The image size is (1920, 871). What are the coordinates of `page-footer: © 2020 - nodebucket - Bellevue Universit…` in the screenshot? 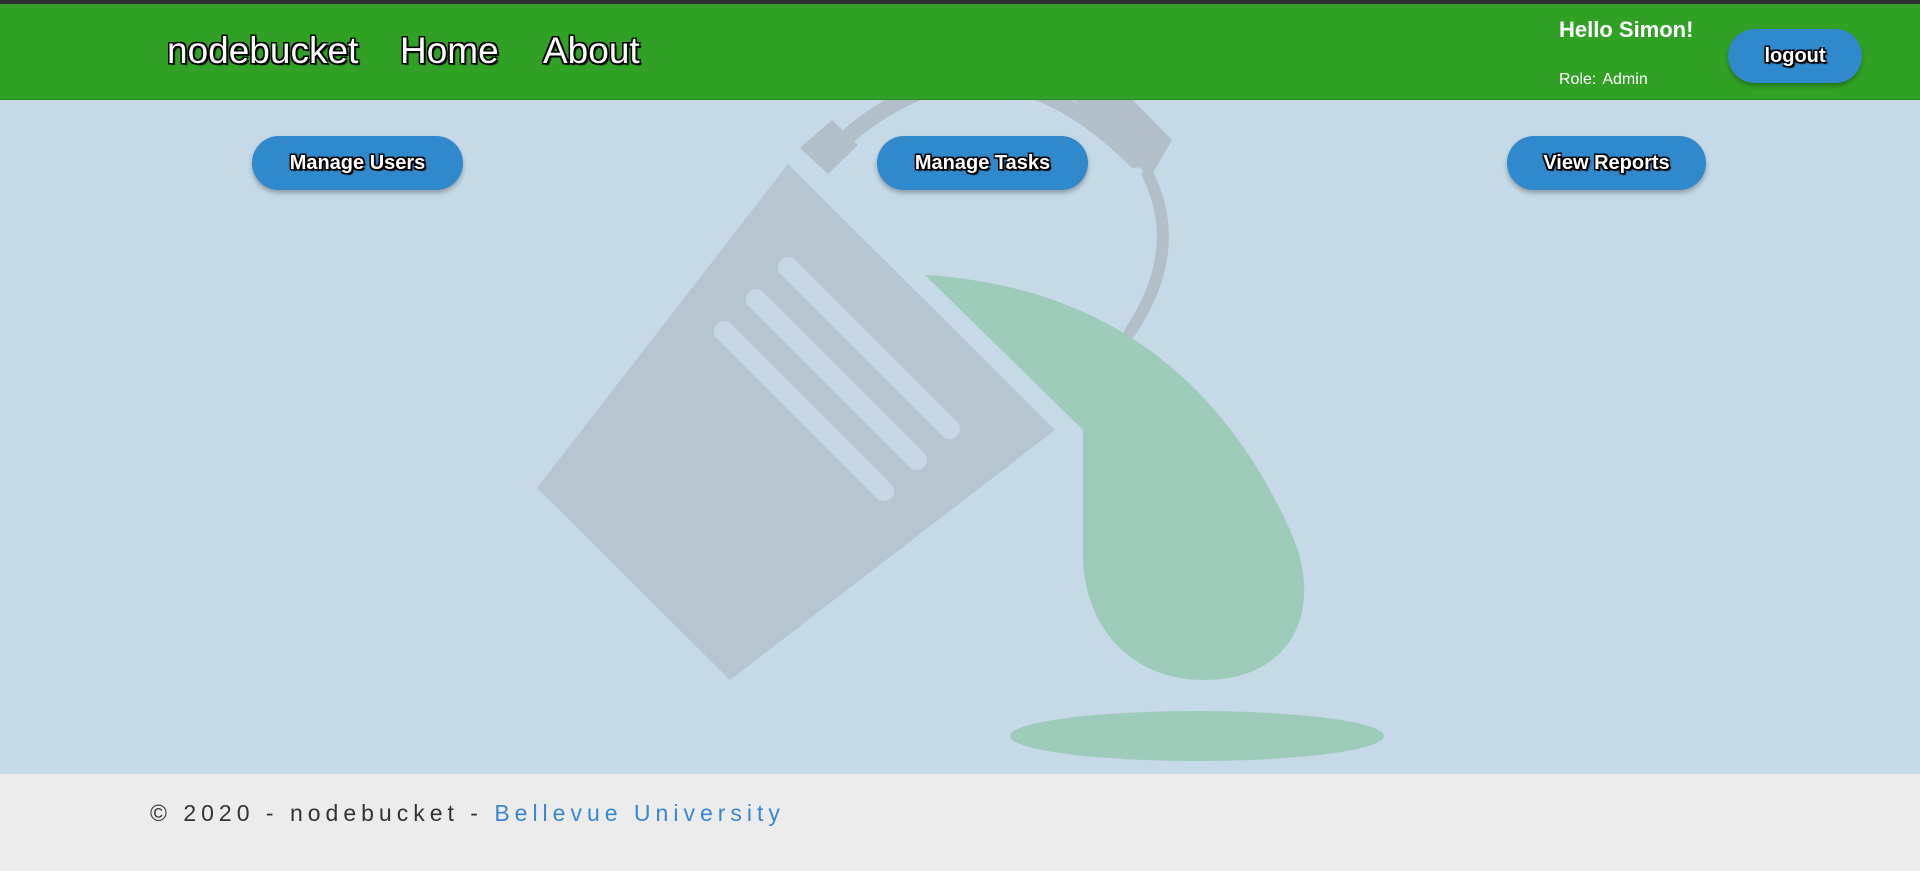 It's located at (960, 822).